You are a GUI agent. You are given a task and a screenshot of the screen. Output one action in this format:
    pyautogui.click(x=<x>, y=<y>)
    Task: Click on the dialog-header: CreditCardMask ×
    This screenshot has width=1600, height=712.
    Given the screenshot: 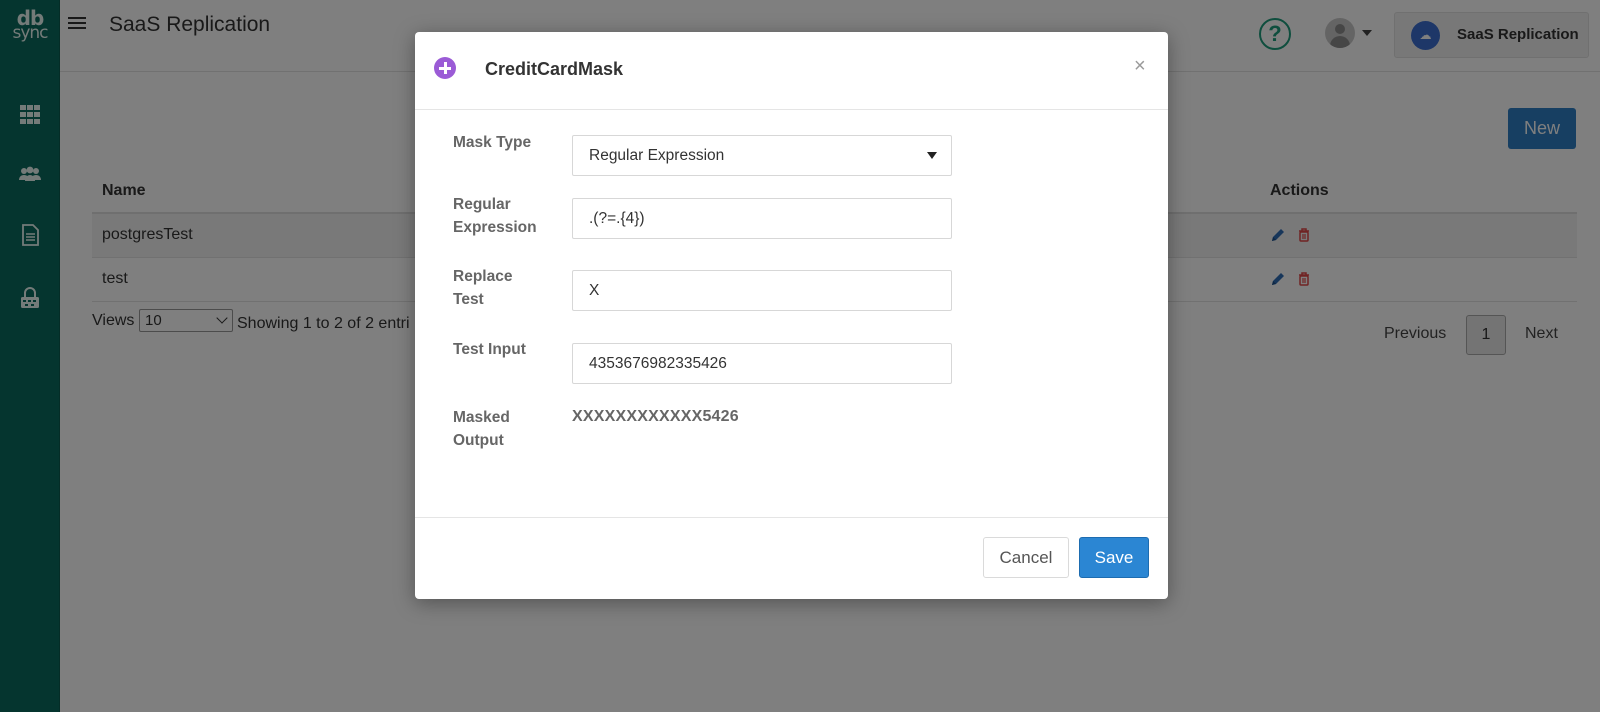 What is the action you would take?
    pyautogui.click(x=791, y=71)
    